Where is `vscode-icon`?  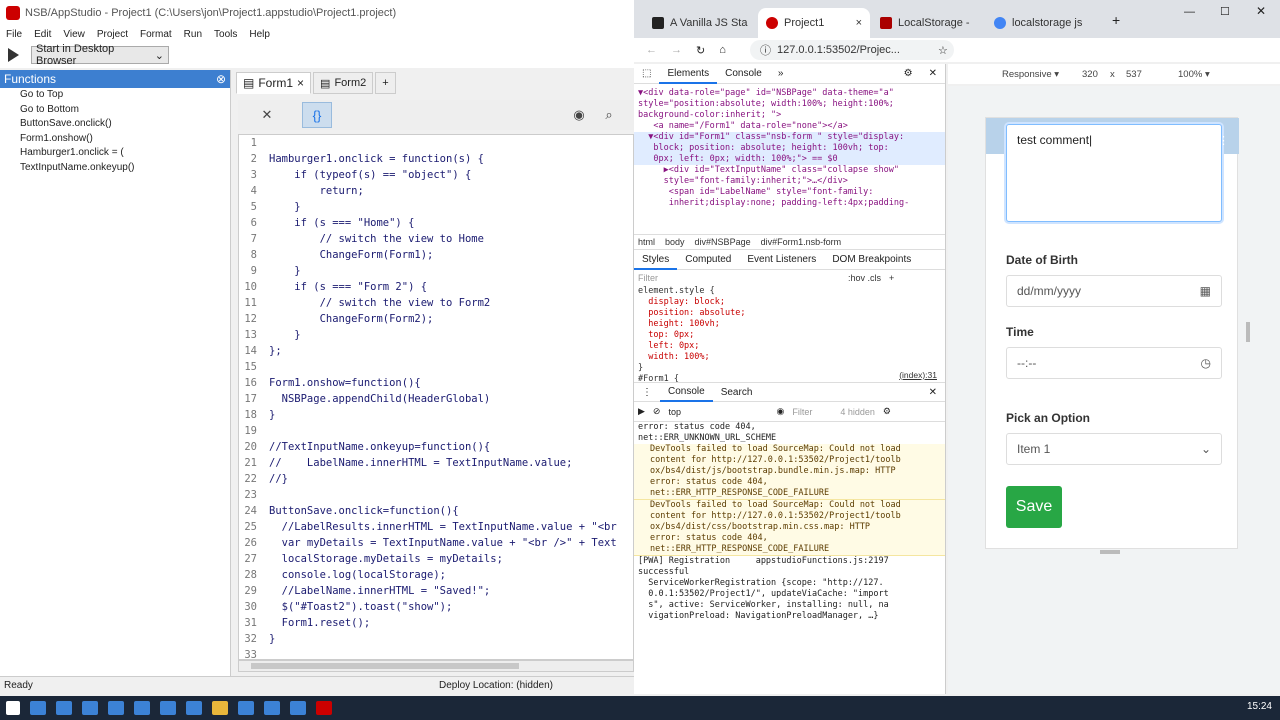 vscode-icon is located at coordinates (298, 708).